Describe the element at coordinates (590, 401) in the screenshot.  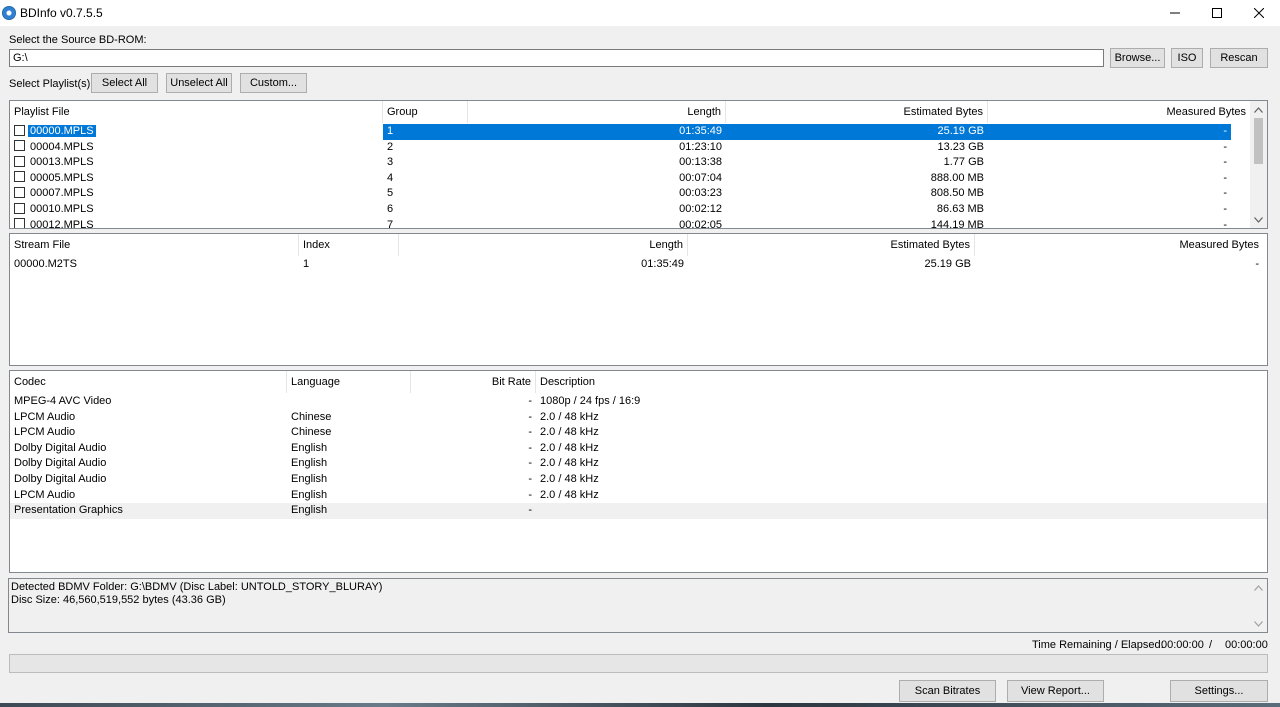
I see `codec-description-cell: 1080p / 24 fps / 16:9` at that location.